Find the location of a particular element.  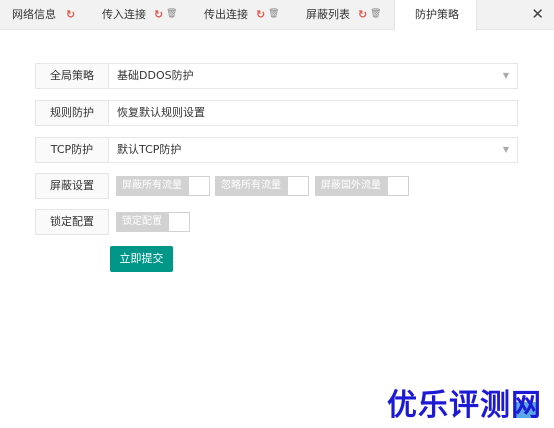

switch-label: 忽略所有流量 is located at coordinates (252, 186).